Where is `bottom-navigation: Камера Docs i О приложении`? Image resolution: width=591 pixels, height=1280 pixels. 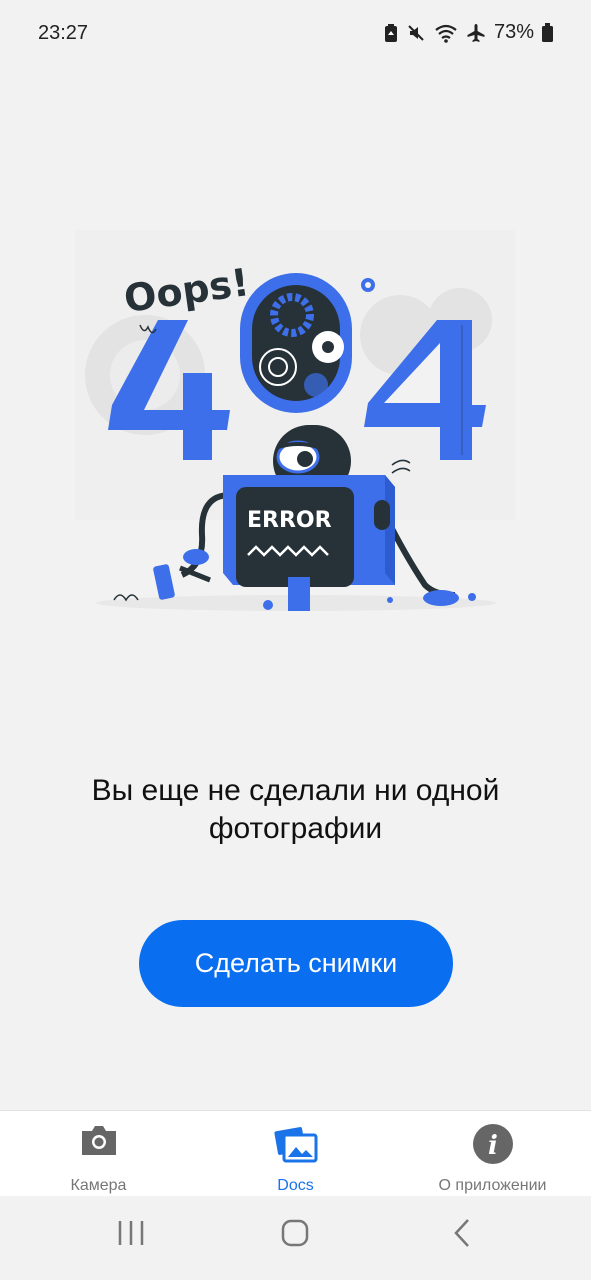
bottom-navigation: Камера Docs i О приложении is located at coordinates (295, 1153).